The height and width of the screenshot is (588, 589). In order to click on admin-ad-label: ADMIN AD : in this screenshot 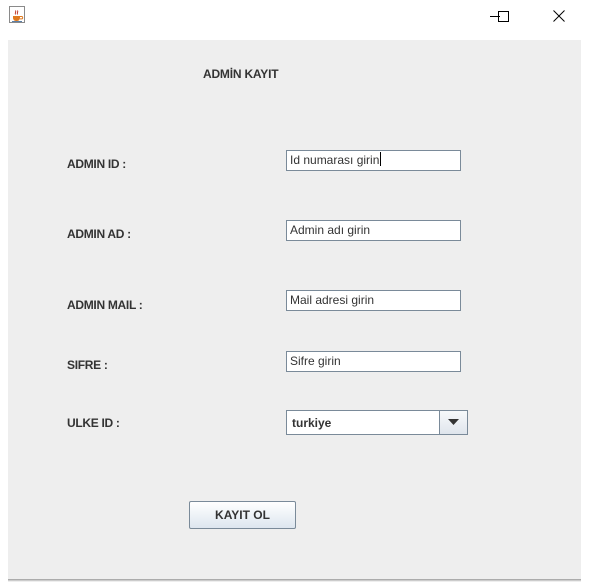, I will do `click(99, 234)`.